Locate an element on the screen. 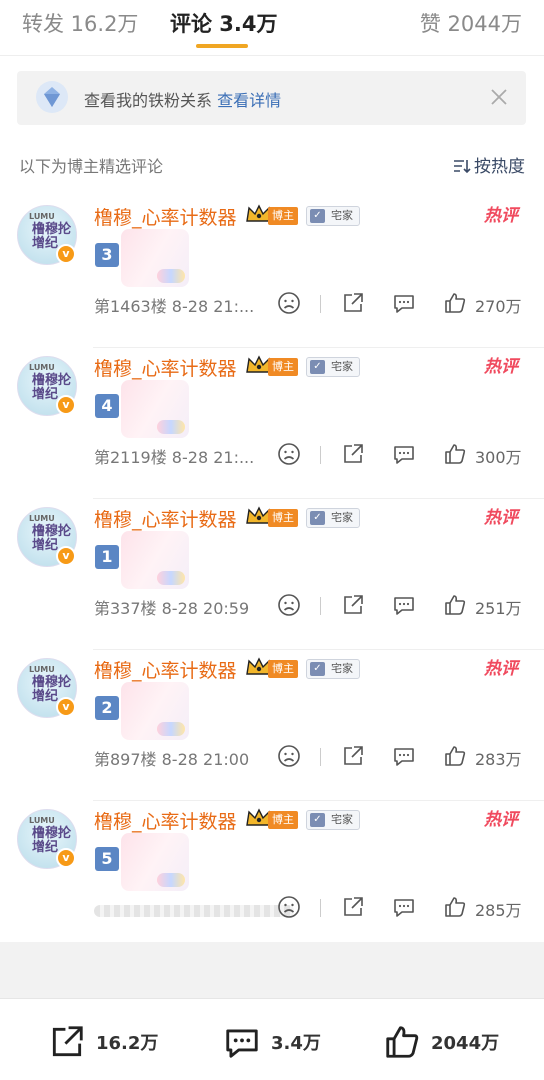 Image resolution: width=544 pixels, height=1080 pixels. top-tabs: 转发 16.2万 评论 3.4万 赞 2044万 is located at coordinates (272, 28).